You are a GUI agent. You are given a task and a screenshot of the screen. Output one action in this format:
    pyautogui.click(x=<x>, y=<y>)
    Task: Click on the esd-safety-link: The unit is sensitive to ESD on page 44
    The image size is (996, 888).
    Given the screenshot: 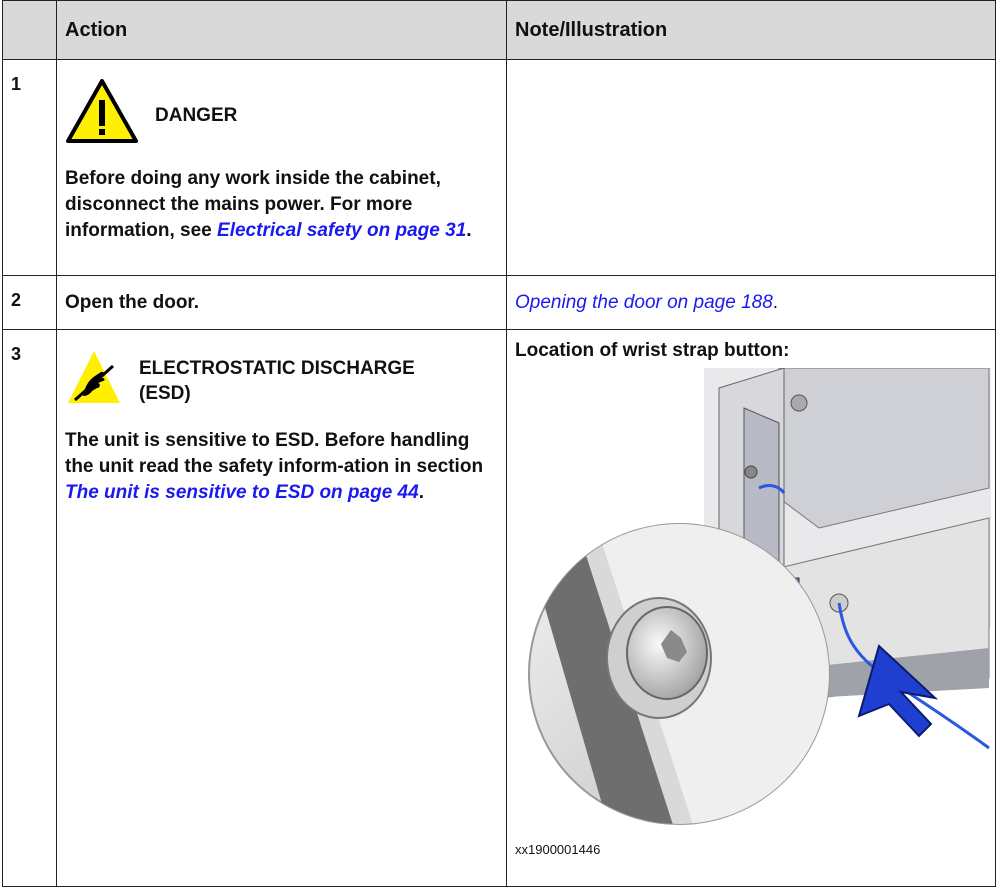 What is the action you would take?
    pyautogui.click(x=242, y=492)
    